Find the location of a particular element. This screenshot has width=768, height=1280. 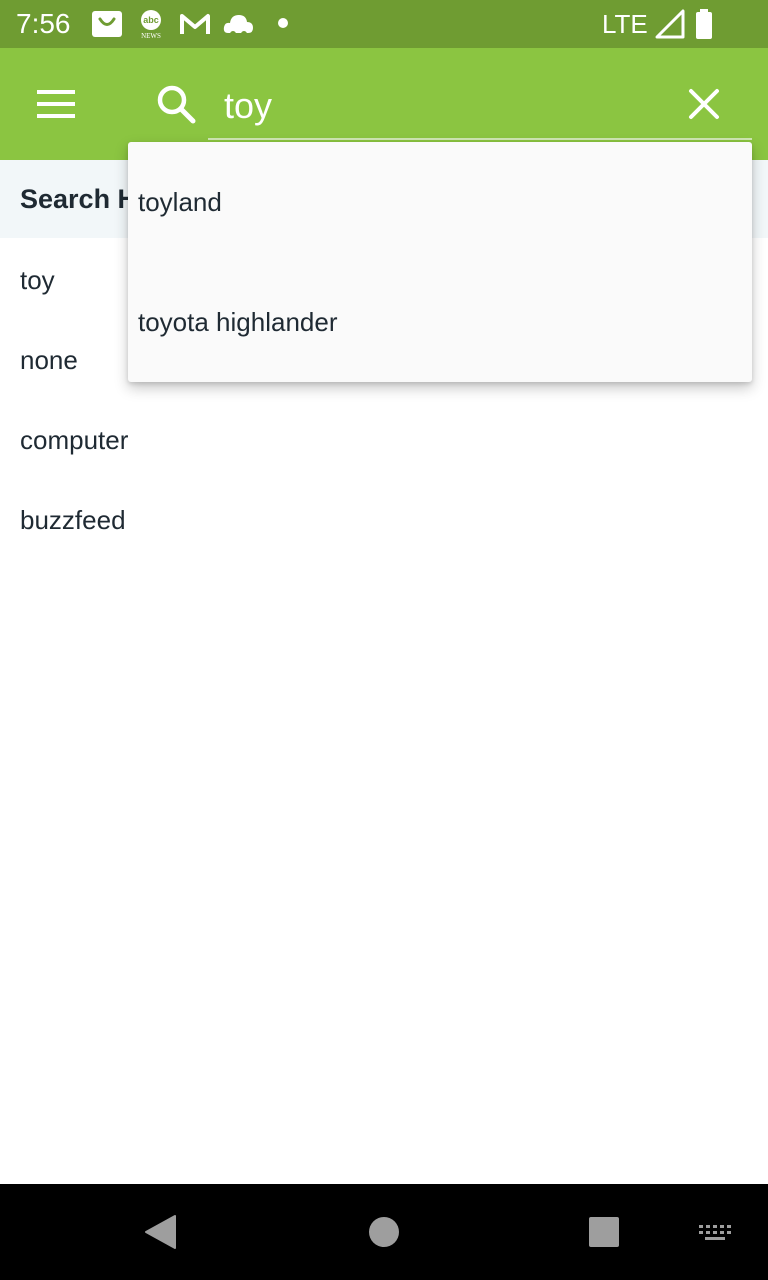

suggestion-toyota-highlander: toyota highlander is located at coordinates (440, 322).